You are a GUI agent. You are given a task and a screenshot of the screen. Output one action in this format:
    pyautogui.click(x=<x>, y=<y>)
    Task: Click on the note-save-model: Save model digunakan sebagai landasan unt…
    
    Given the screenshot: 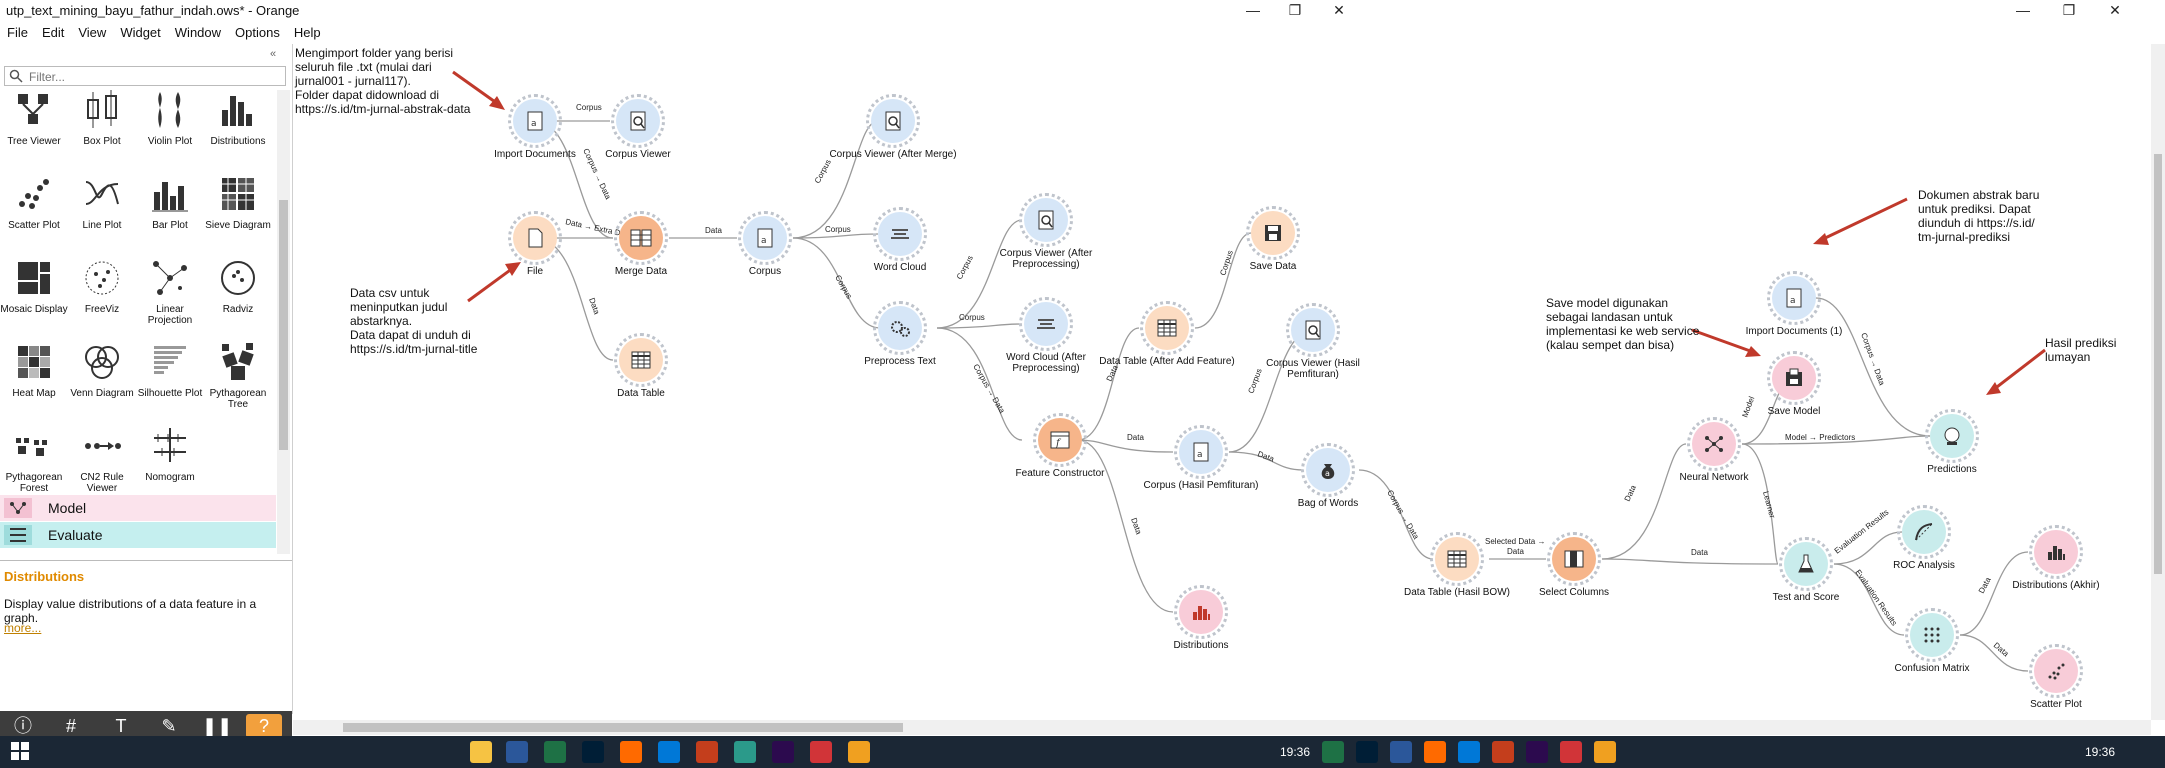 What is the action you would take?
    pyautogui.click(x=1622, y=324)
    